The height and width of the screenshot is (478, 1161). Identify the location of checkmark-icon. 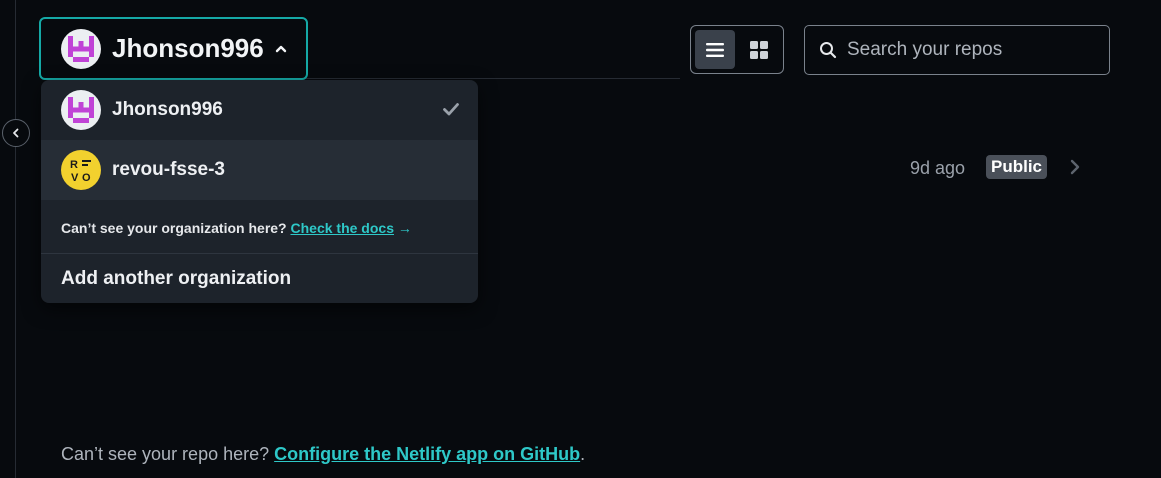
(451, 111).